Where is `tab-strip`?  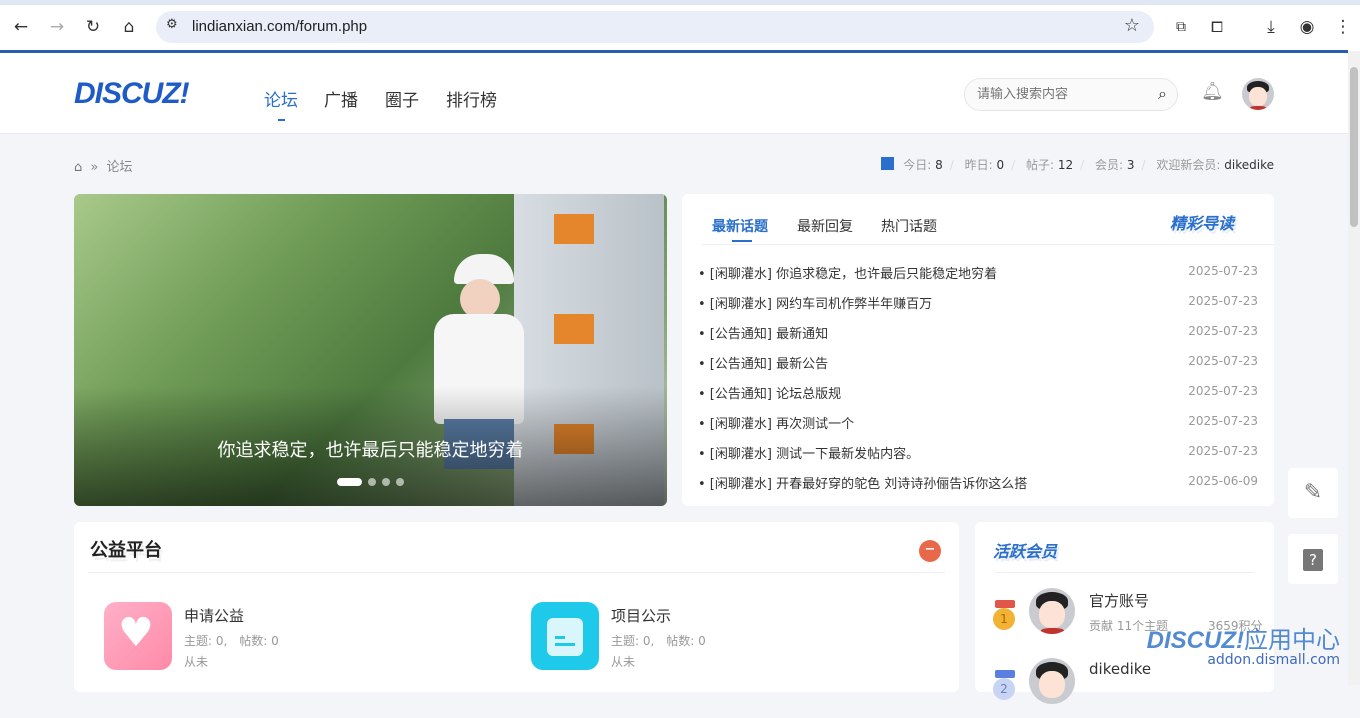
tab-strip is located at coordinates (680, 2).